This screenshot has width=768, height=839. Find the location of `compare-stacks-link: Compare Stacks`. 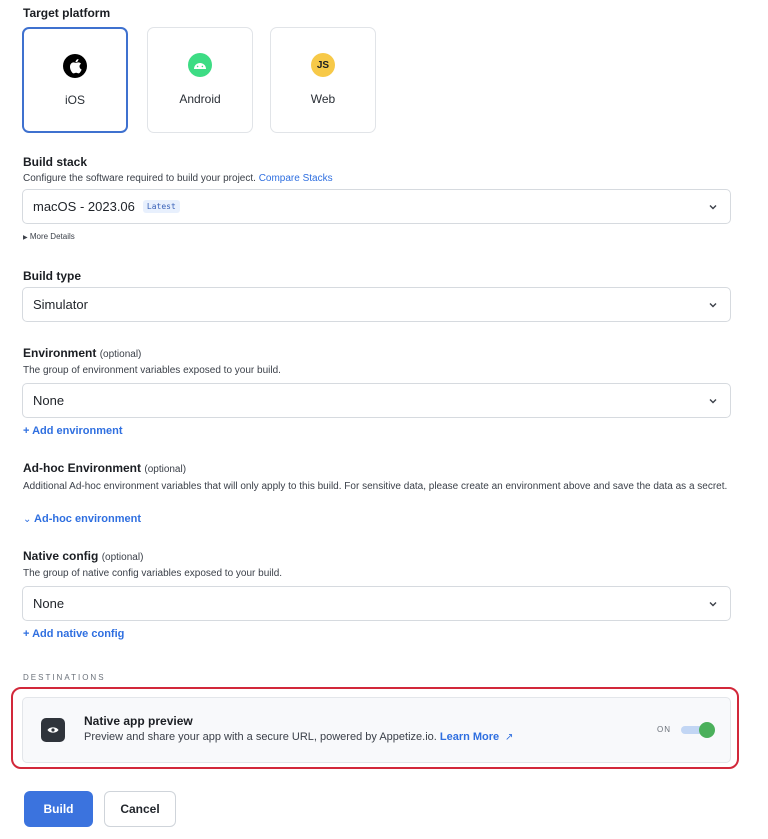

compare-stacks-link: Compare Stacks is located at coordinates (296, 178).